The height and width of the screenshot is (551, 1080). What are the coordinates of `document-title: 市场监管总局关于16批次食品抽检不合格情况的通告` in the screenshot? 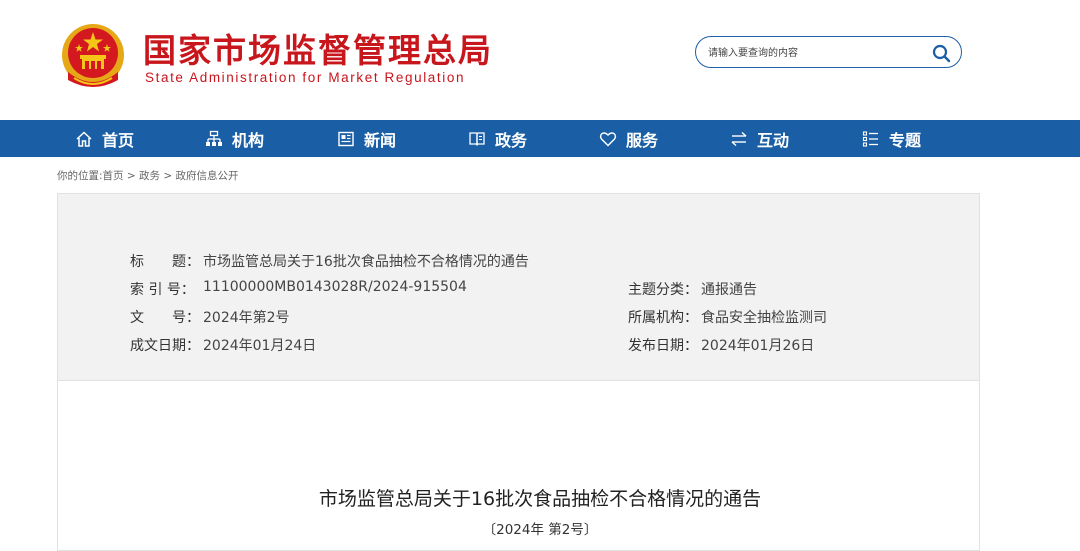 It's located at (540, 499).